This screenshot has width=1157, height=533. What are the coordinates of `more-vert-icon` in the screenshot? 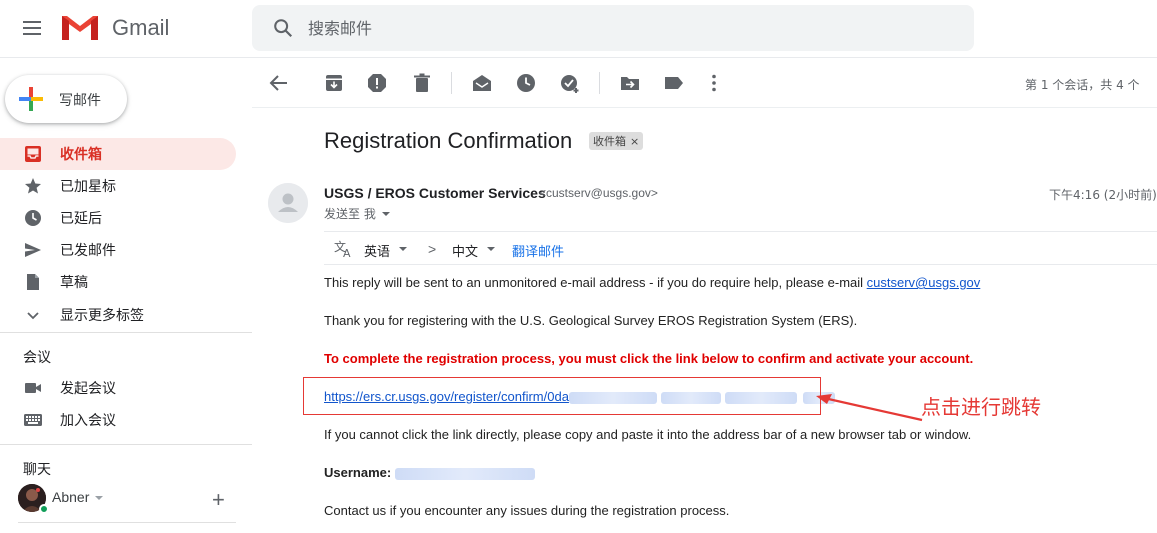 It's located at (714, 83).